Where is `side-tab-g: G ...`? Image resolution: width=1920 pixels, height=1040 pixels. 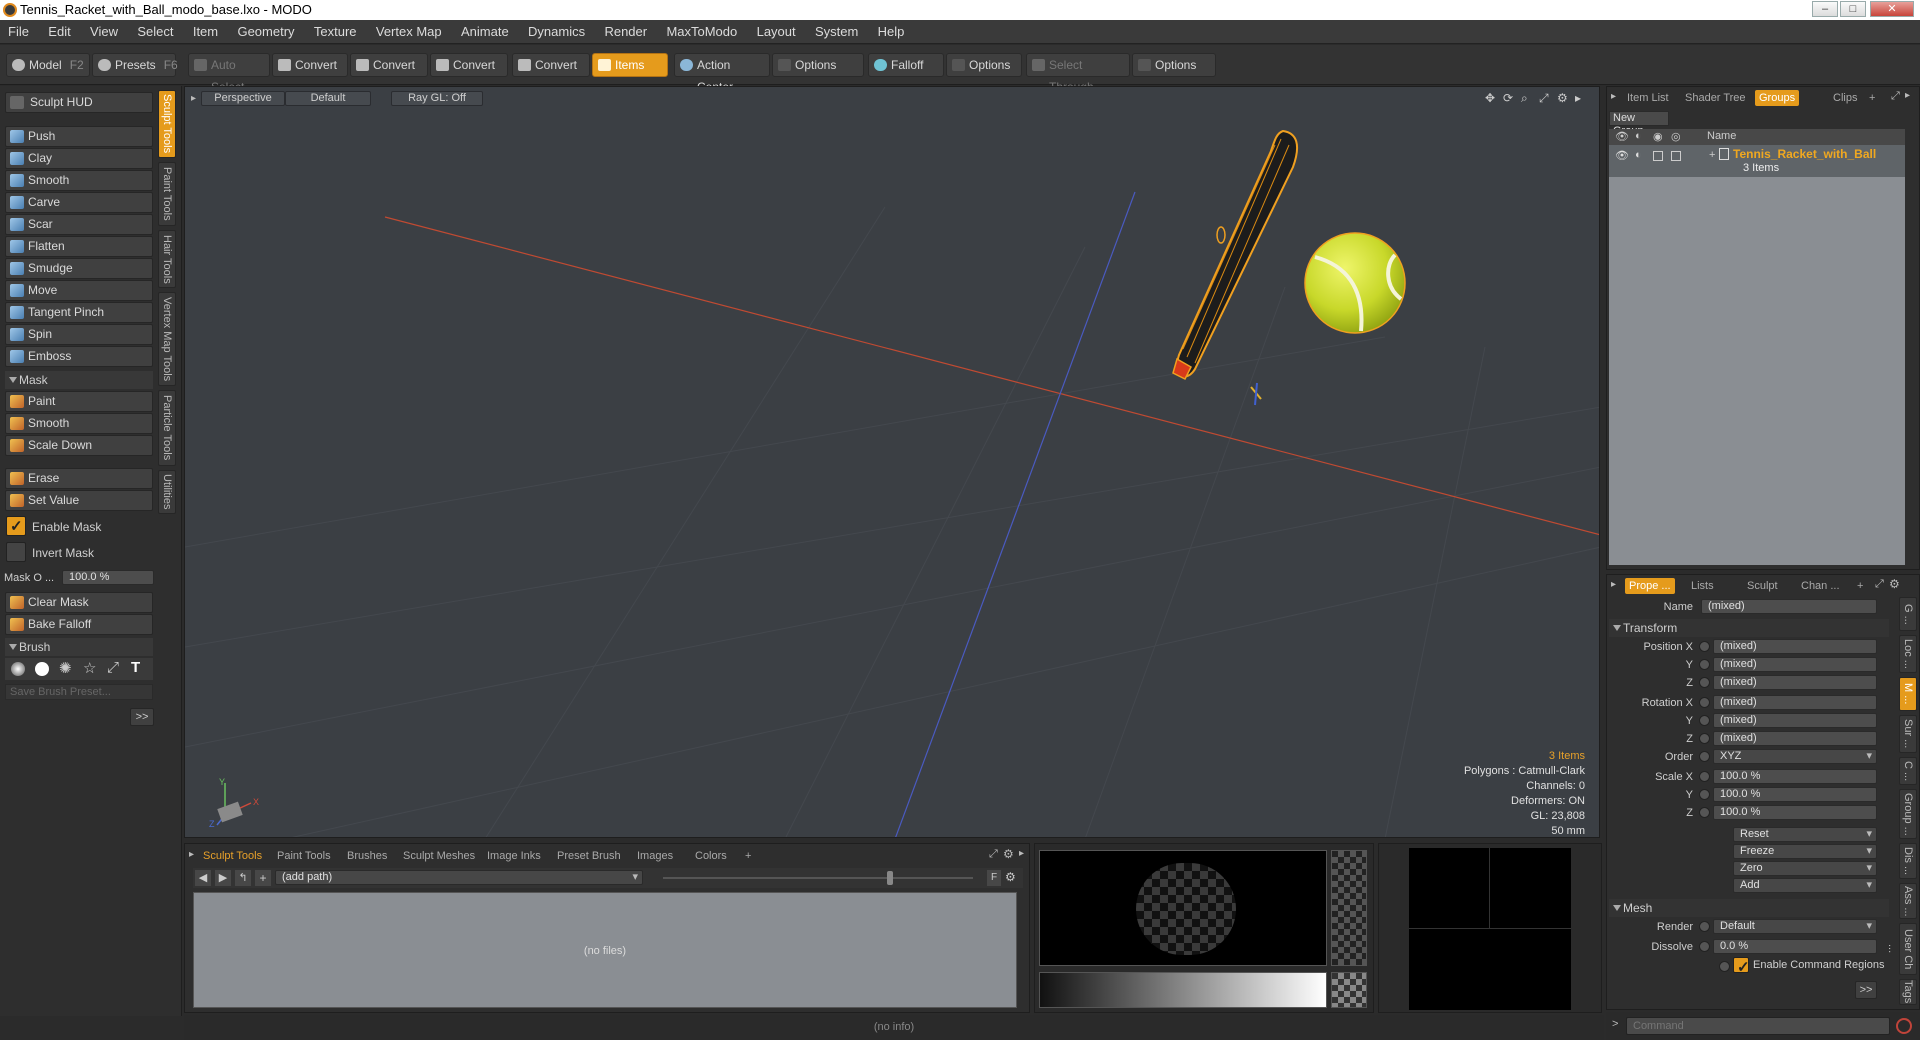
side-tab-g: G ... is located at coordinates (1908, 614).